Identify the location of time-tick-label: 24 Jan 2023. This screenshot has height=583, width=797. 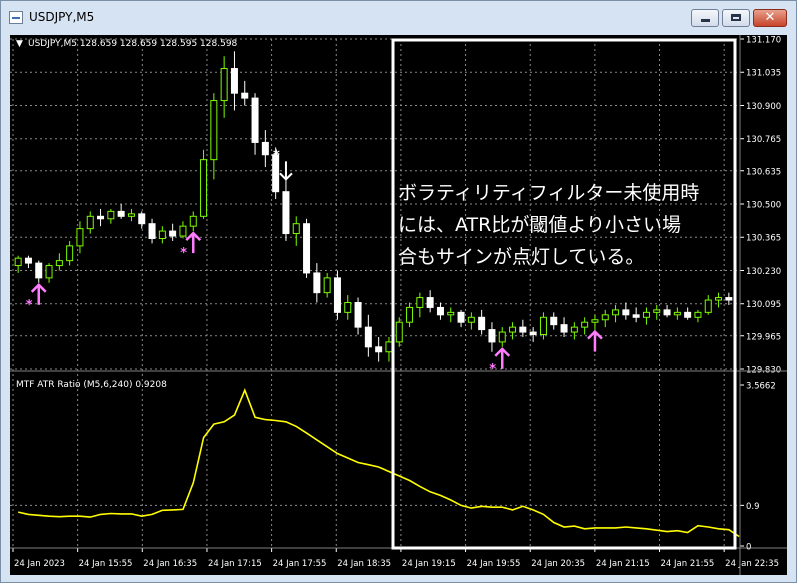
(39, 564).